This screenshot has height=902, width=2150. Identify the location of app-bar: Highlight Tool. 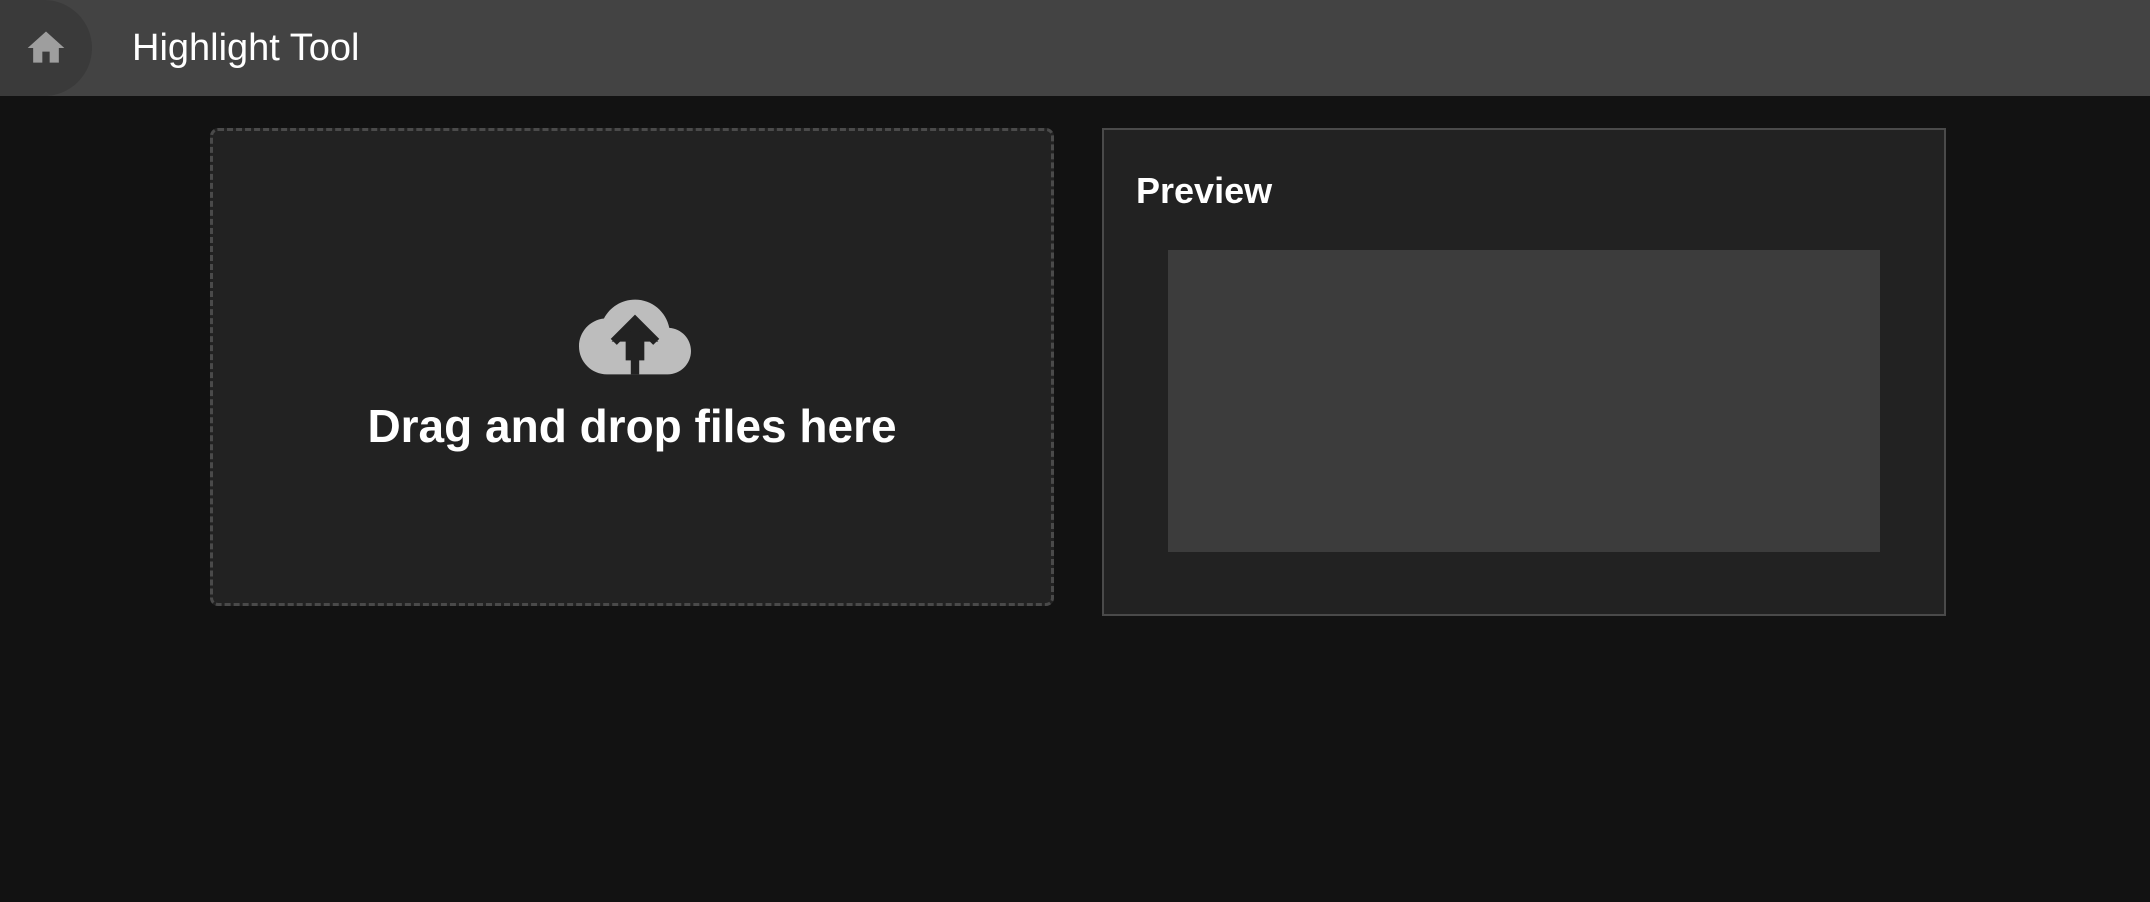
(1075, 48).